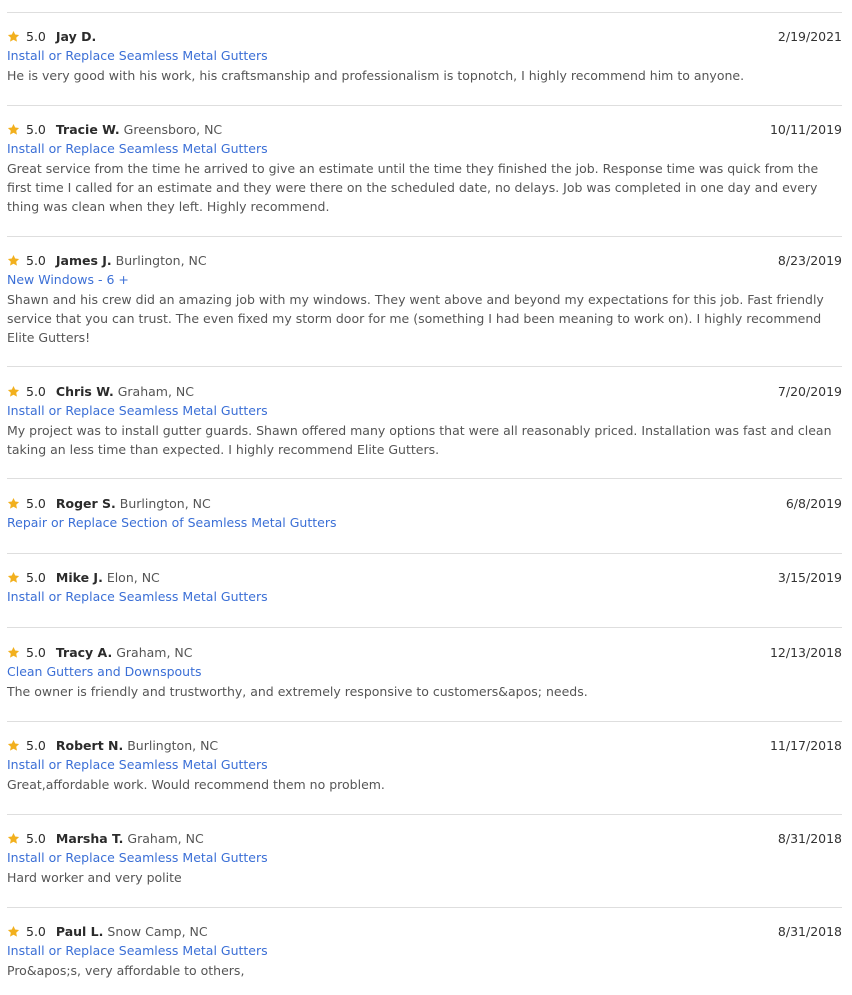 The image size is (852, 995). I want to click on reviewer-name: Robert N., so click(89, 745).